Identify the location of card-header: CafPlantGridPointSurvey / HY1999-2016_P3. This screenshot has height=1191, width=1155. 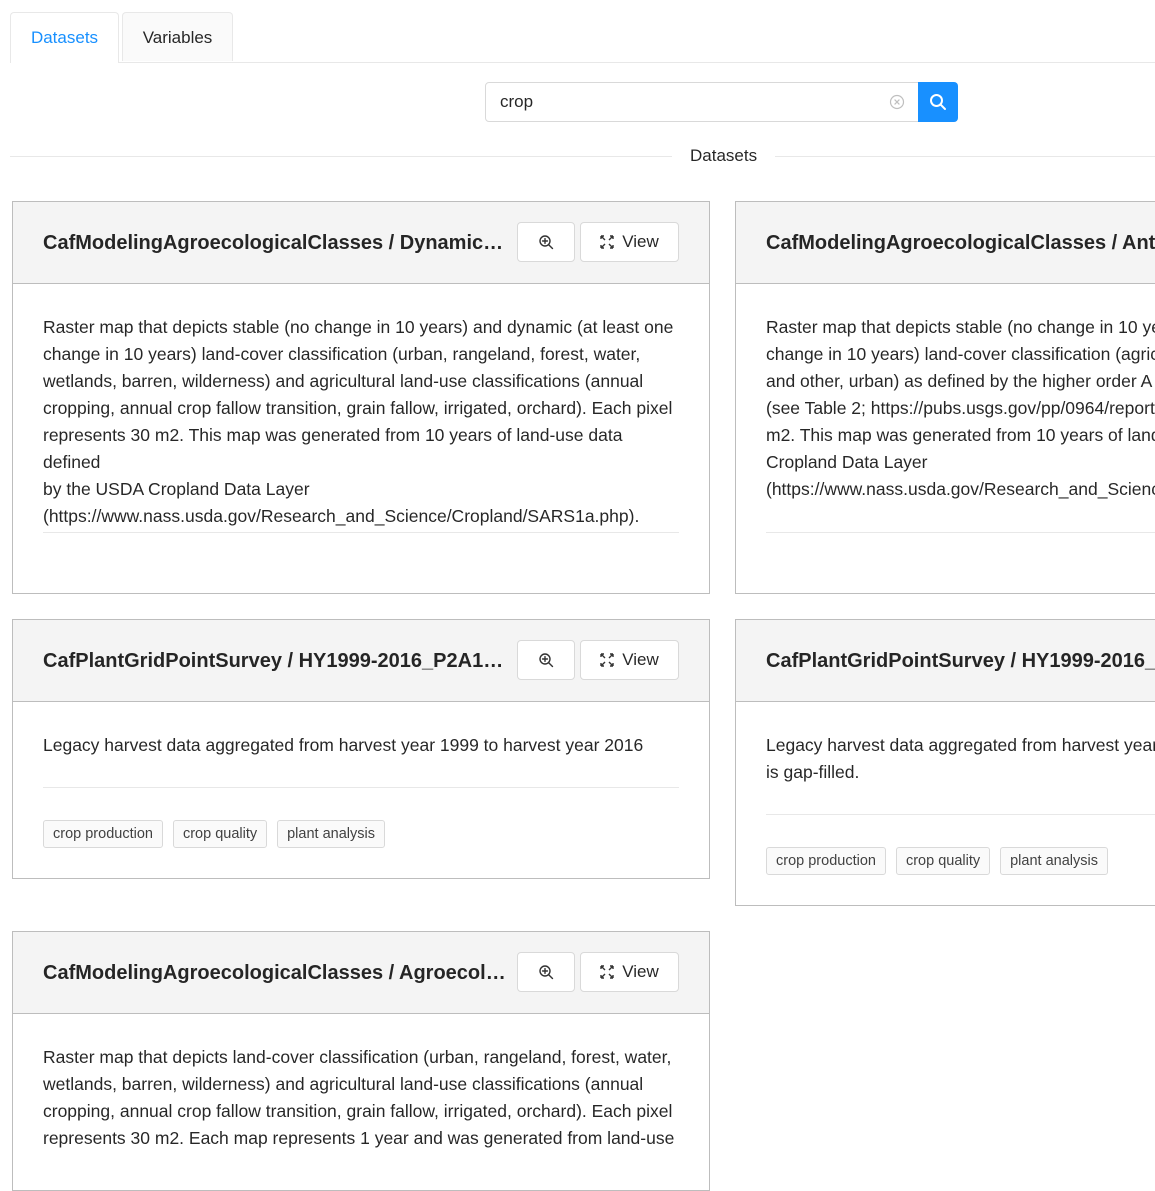
(945, 661).